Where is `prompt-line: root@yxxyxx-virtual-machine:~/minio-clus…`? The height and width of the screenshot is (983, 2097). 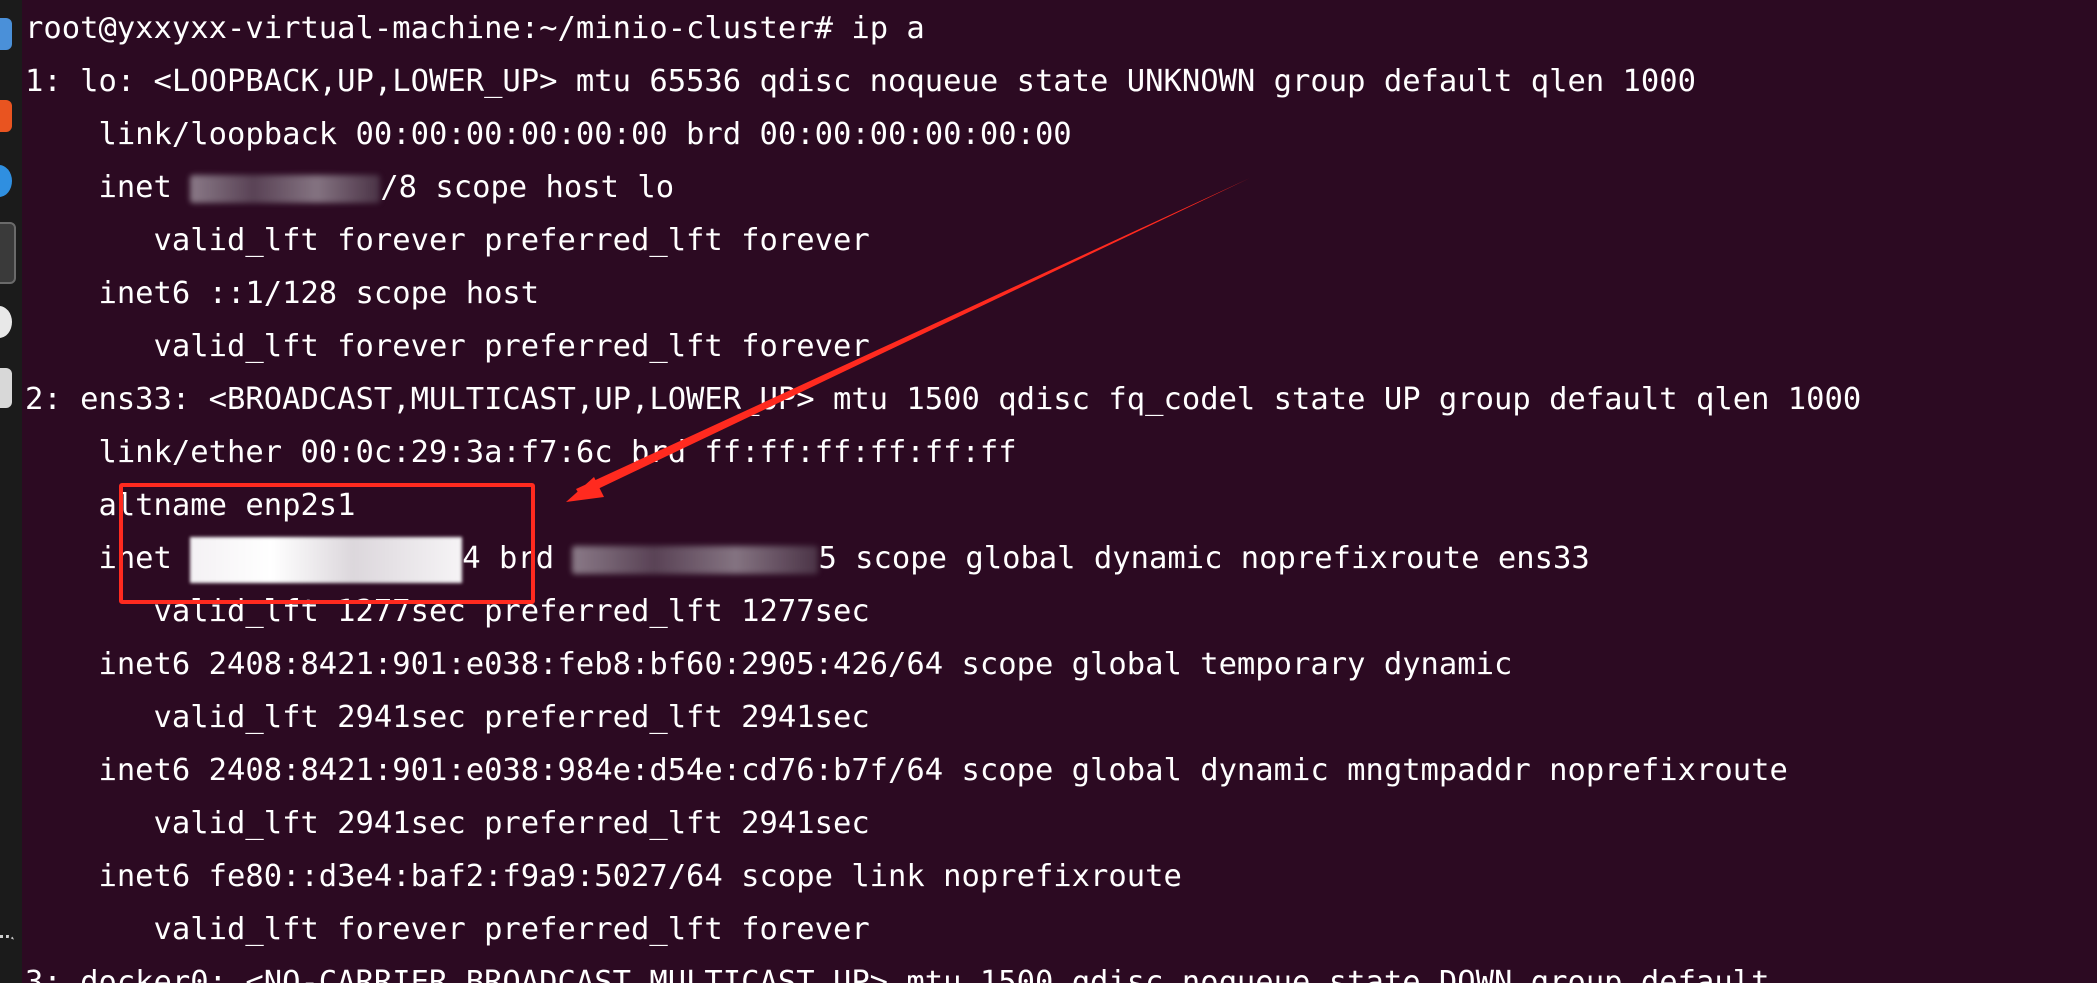
prompt-line: root@yxxyxx-virtual-machine:~/minio-clus… is located at coordinates (475, 28).